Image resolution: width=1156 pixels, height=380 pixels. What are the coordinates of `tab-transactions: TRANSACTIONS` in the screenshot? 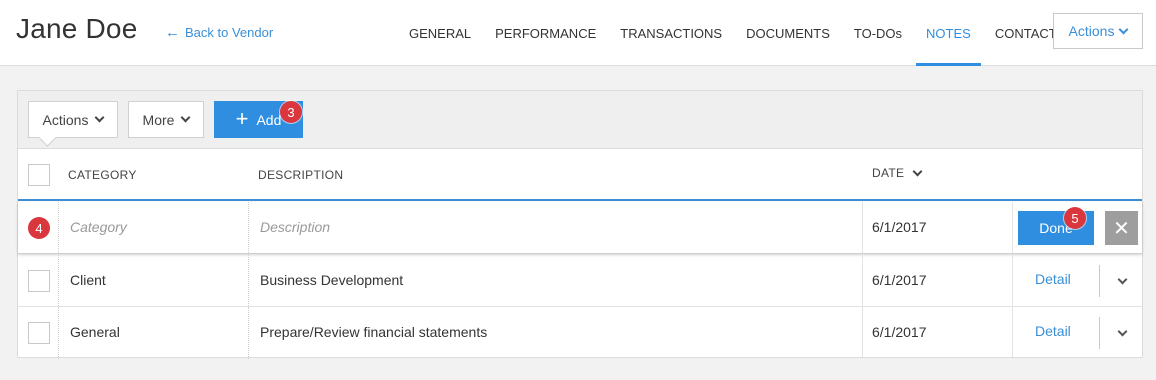 It's located at (671, 33).